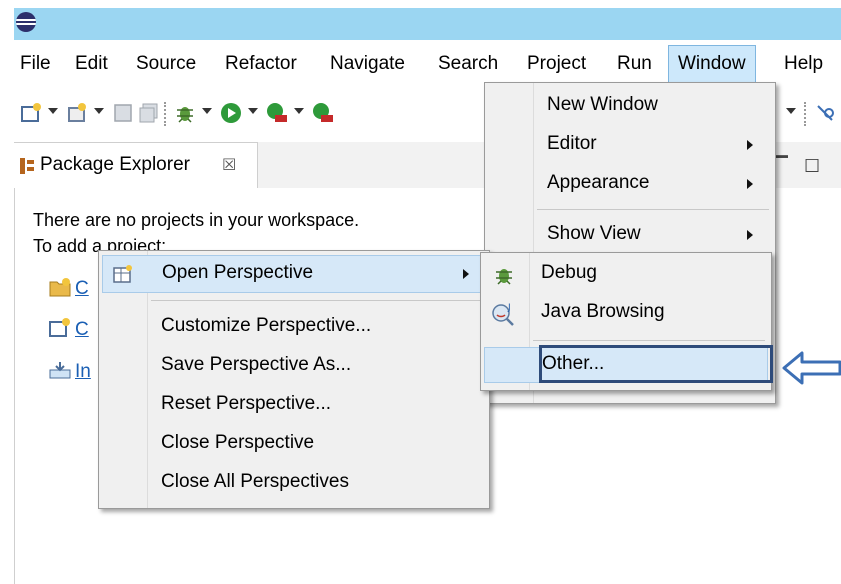  I want to click on menu-item-label: Java Browsing, so click(603, 311).